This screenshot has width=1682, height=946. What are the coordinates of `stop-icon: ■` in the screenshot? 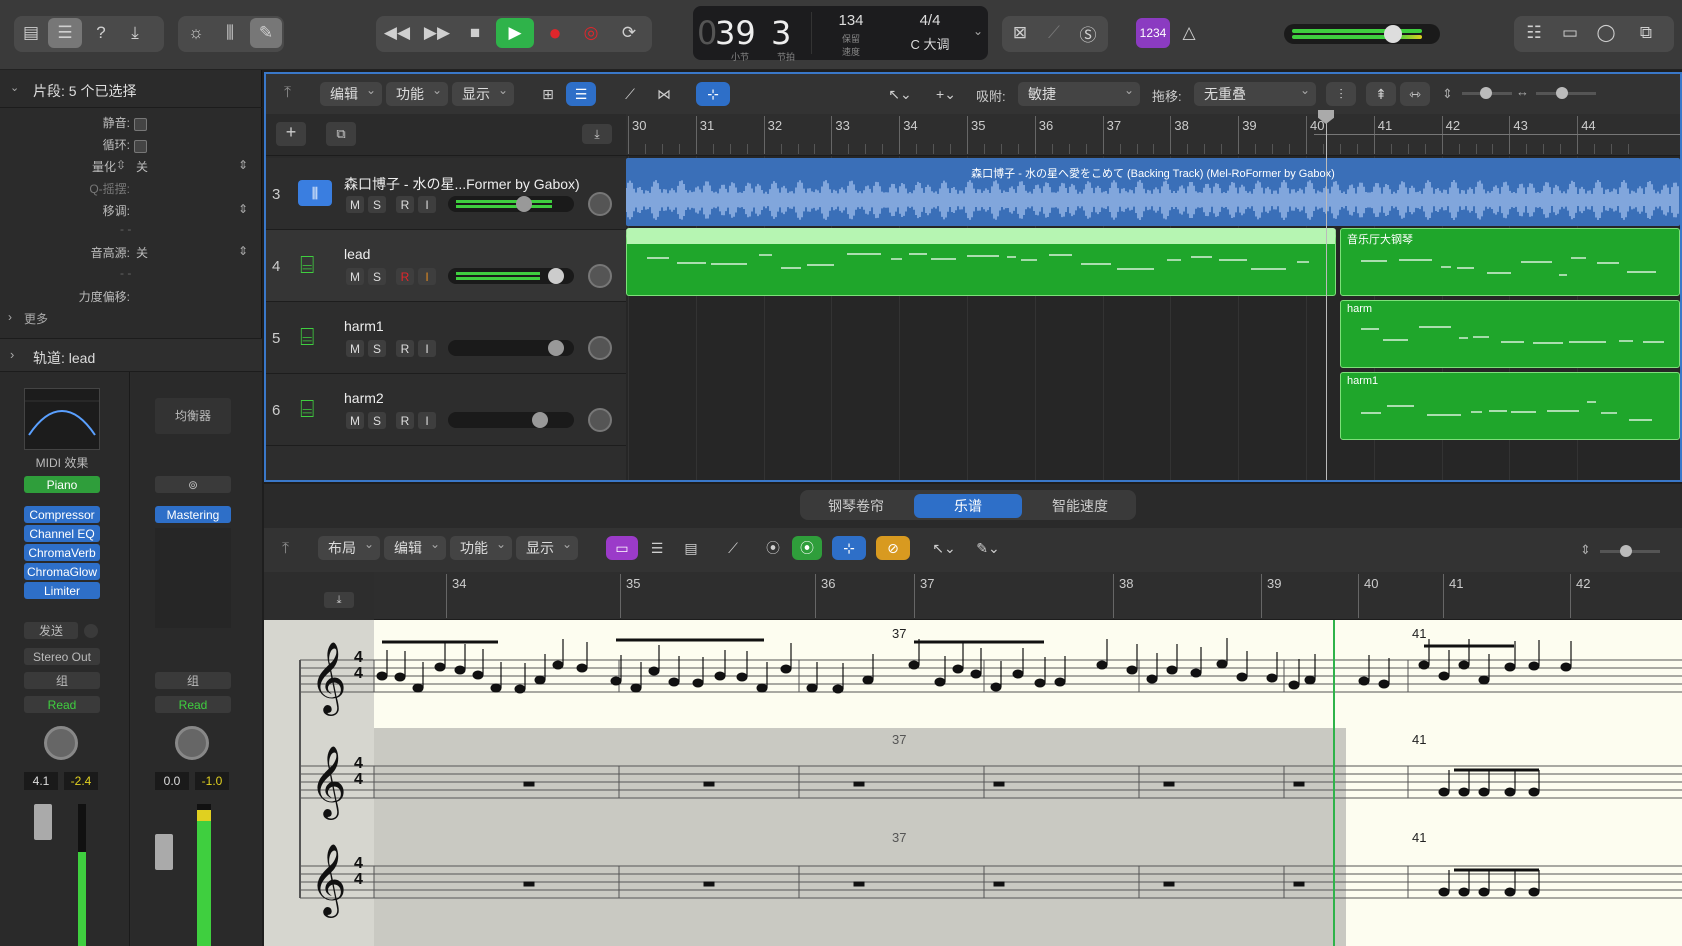 It's located at (475, 33).